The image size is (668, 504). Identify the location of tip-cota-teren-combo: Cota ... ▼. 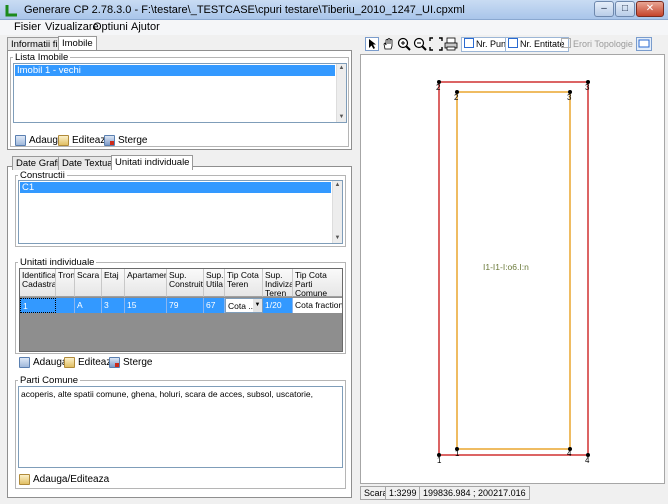
(244, 305).